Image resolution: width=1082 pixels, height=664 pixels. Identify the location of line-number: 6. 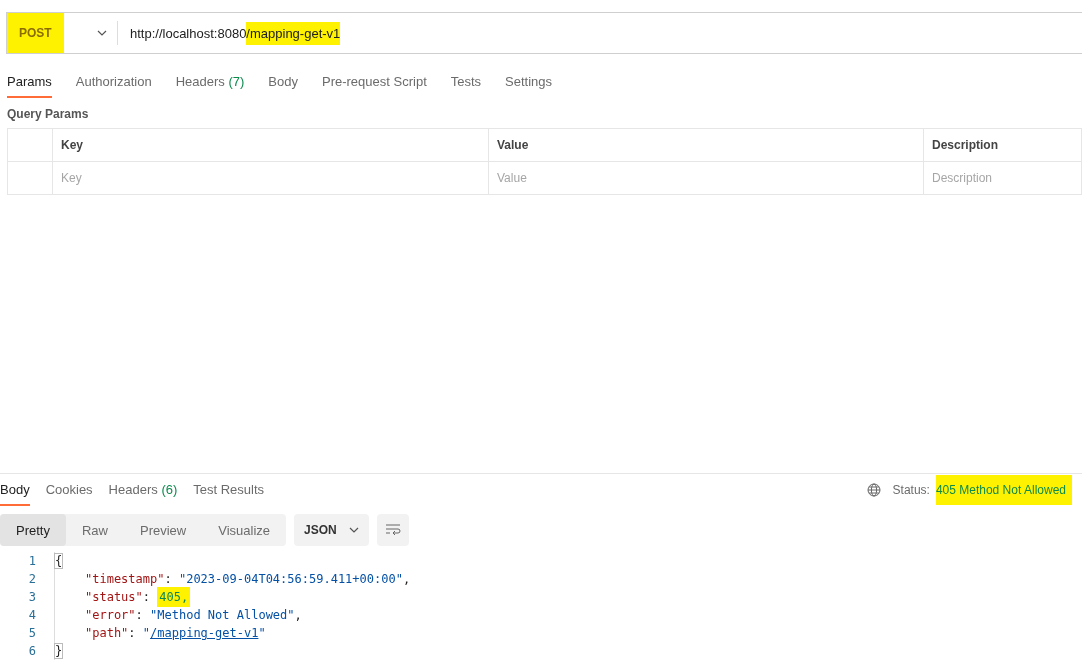
(32, 651).